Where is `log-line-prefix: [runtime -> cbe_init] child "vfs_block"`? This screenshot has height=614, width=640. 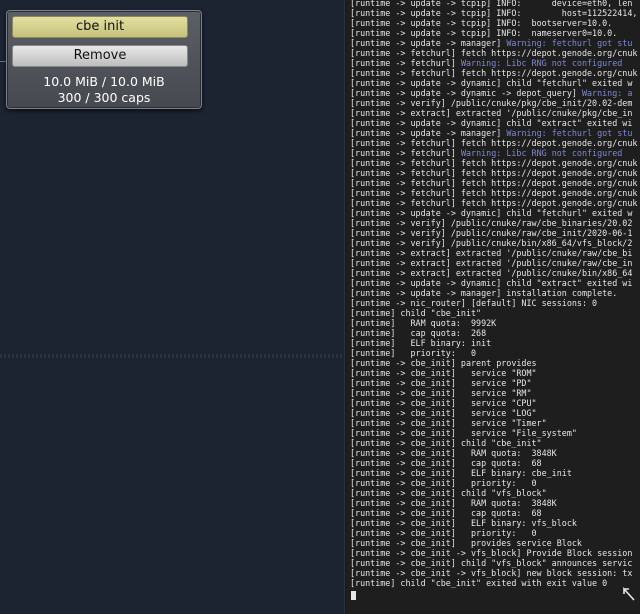
log-line-prefix: [runtime -> cbe_init] child "vfs_block" is located at coordinates (448, 493).